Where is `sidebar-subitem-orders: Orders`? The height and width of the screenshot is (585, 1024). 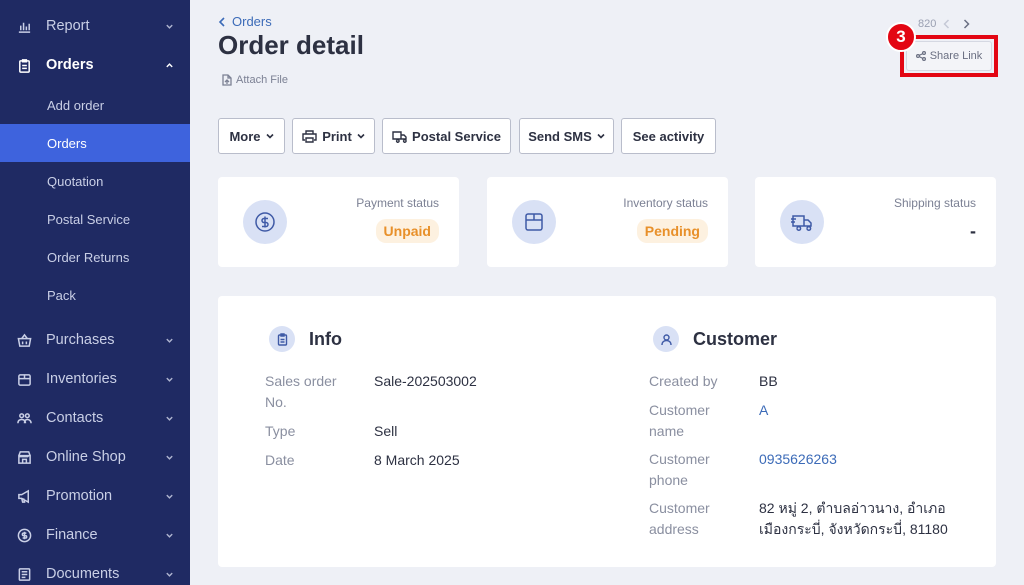
sidebar-subitem-orders: Orders is located at coordinates (95, 143).